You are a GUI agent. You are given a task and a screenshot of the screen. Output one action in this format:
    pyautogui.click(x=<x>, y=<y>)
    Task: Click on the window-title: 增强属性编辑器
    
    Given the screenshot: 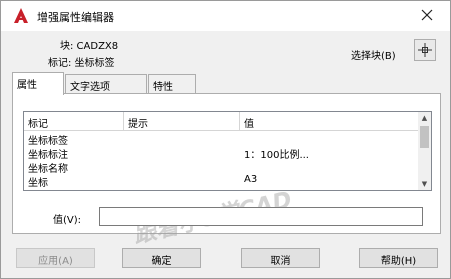 What is the action you would take?
    pyautogui.click(x=75, y=17)
    